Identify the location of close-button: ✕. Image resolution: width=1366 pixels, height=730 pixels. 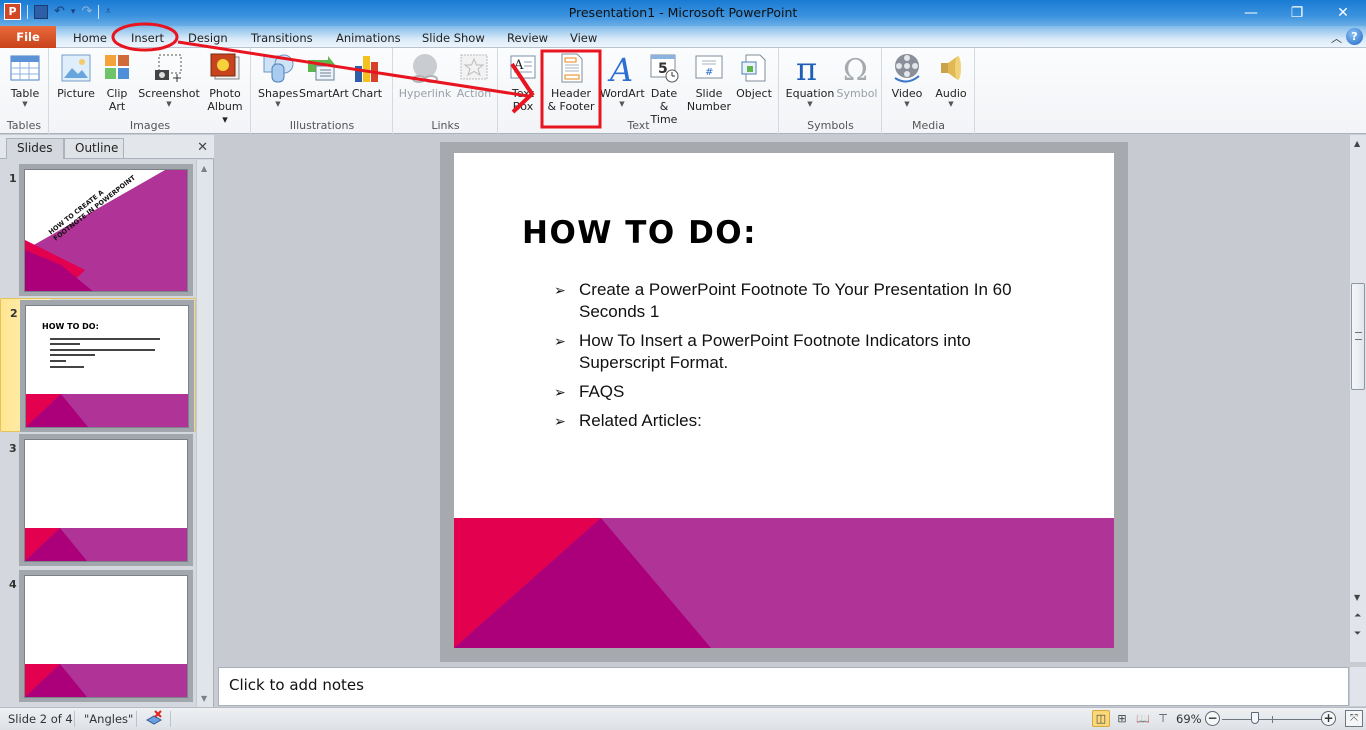
(1343, 13).